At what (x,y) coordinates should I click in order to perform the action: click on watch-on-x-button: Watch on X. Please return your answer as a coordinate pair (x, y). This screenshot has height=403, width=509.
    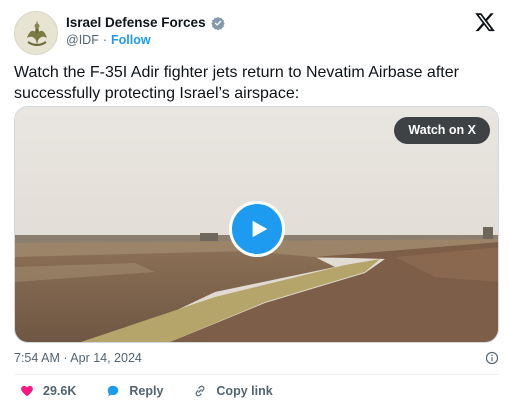
    Looking at the image, I should click on (442, 130).